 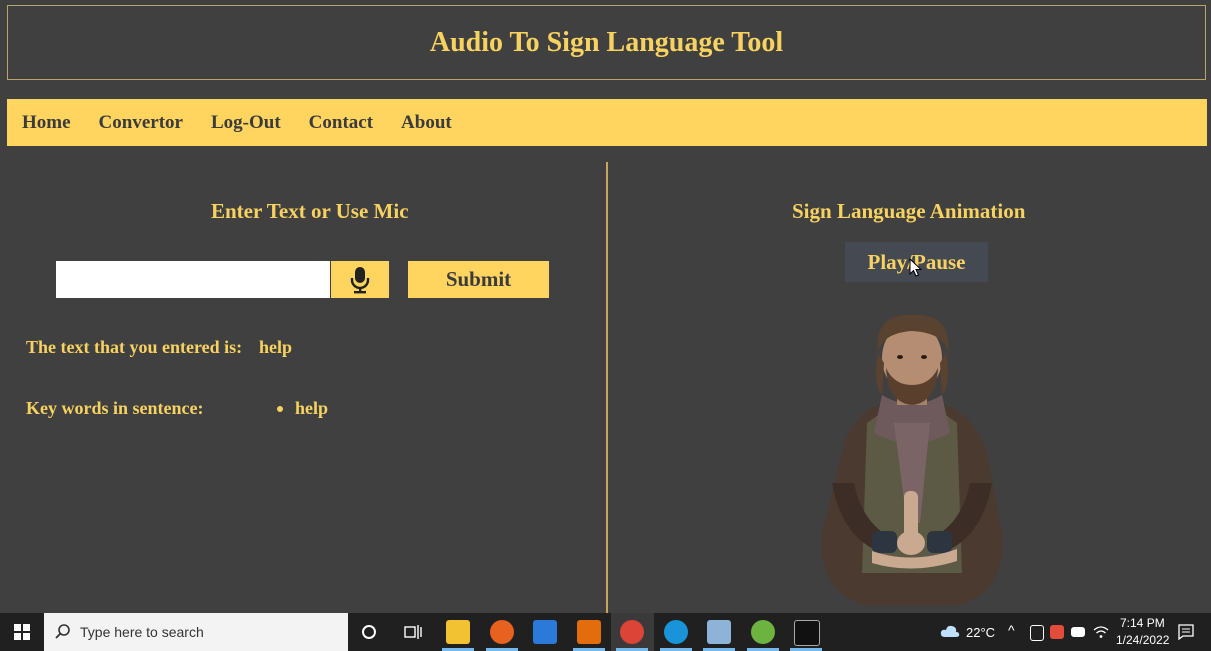 I want to click on taskbar-search: Type here to search, so click(x=196, y=632).